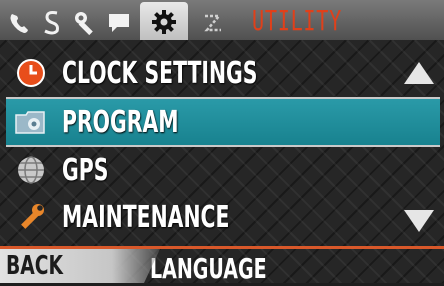  What do you see at coordinates (297, 20) in the screenshot?
I see `page-title: UTILITY` at bounding box center [297, 20].